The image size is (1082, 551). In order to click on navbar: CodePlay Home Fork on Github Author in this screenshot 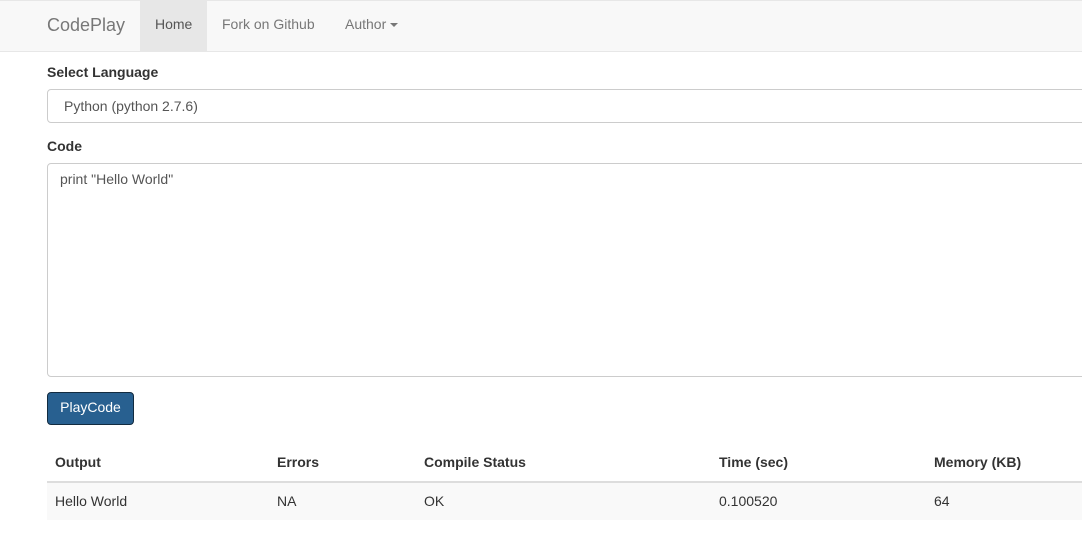, I will do `click(541, 26)`.